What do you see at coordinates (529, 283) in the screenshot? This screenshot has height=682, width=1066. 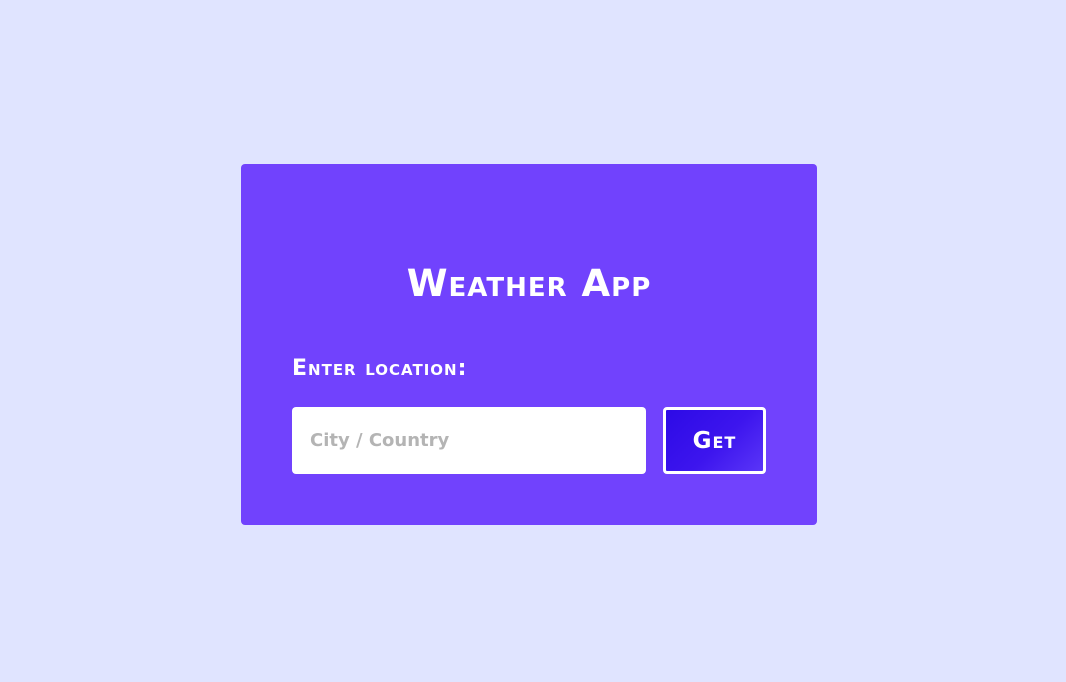 I see `app-title: Weather App` at bounding box center [529, 283].